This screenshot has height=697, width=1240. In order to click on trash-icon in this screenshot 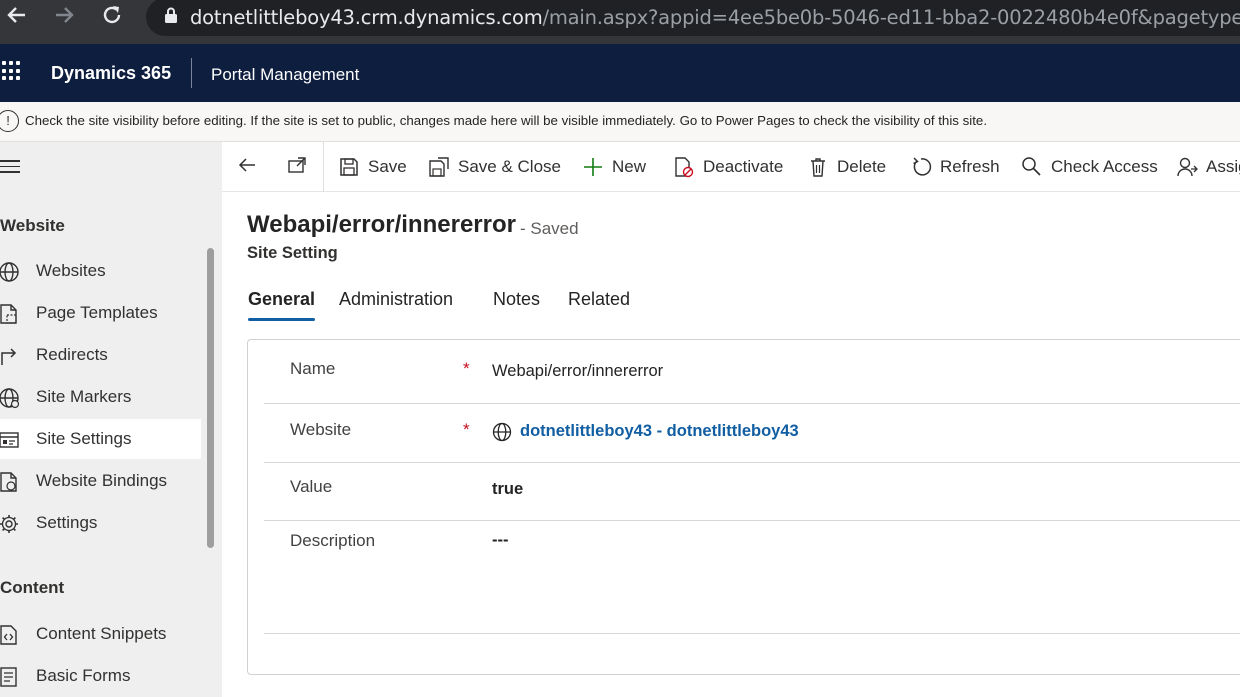, I will do `click(818, 167)`.